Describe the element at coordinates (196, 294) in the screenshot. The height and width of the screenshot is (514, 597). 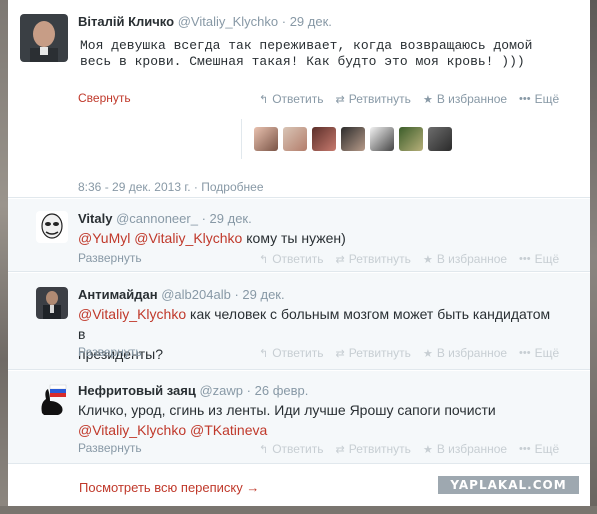
I see `author-handle: @alb204alb` at that location.